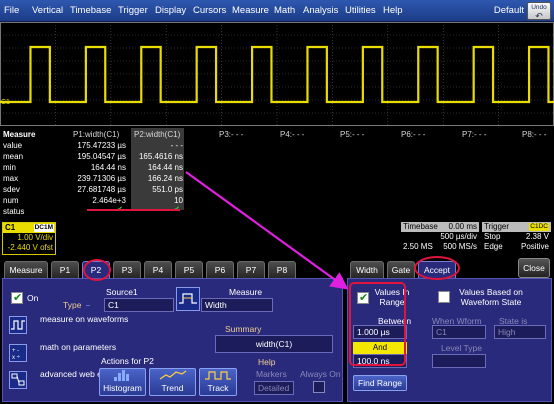 The height and width of the screenshot is (404, 554). I want to click on annotation-arrow, so click(267, 230).